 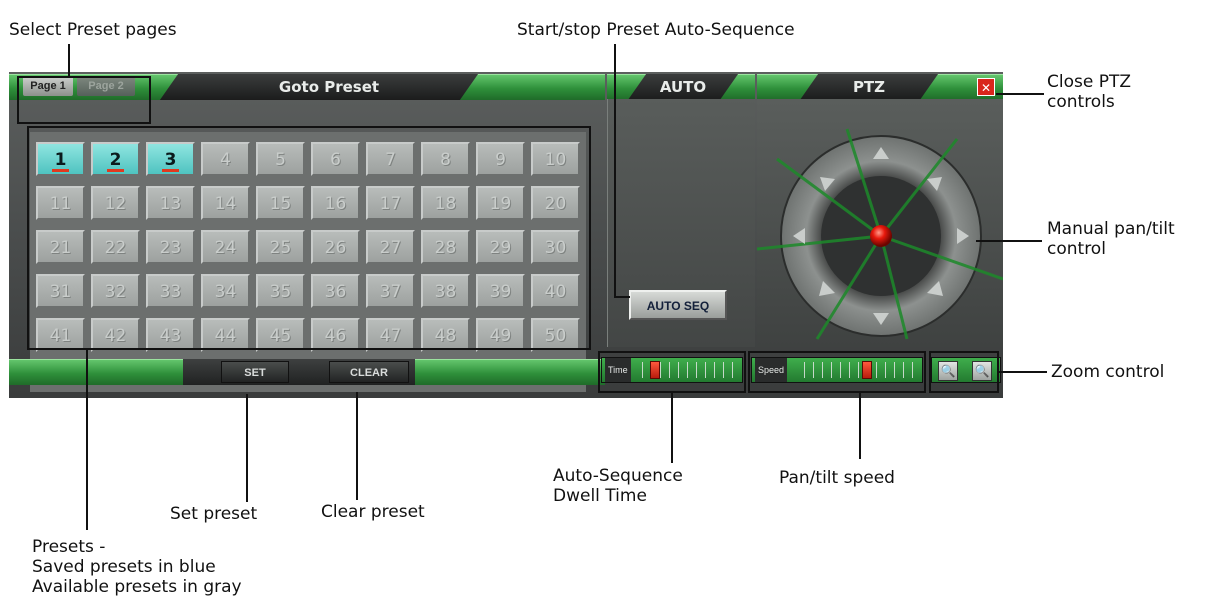 What do you see at coordinates (678, 305) in the screenshot?
I see `auto-seq-button: AUTO SEQ` at bounding box center [678, 305].